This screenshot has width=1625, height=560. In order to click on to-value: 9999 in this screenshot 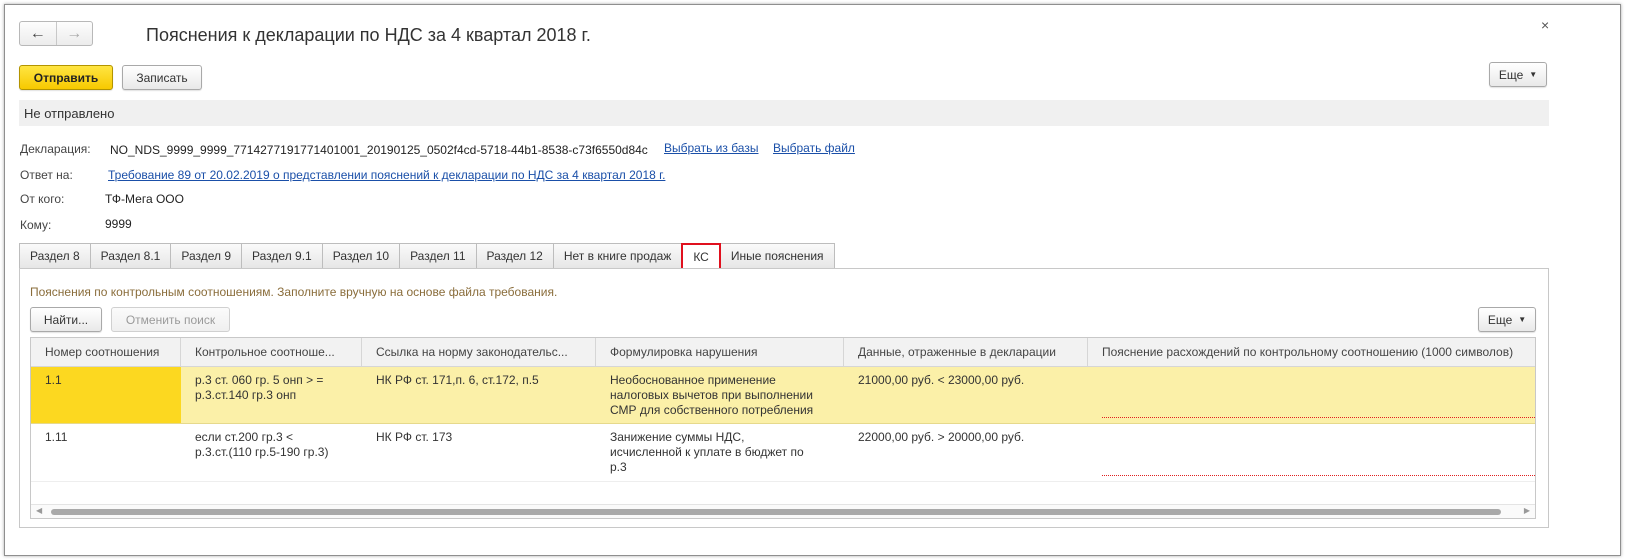, I will do `click(118, 224)`.